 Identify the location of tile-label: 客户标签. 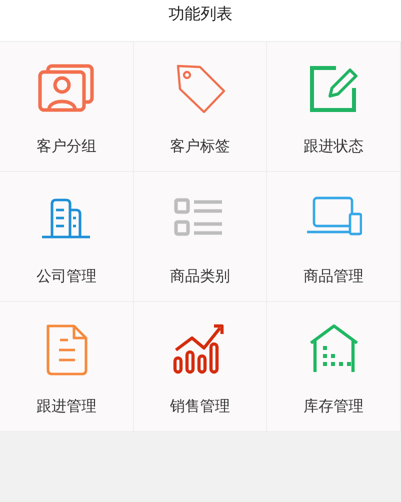
(200, 146).